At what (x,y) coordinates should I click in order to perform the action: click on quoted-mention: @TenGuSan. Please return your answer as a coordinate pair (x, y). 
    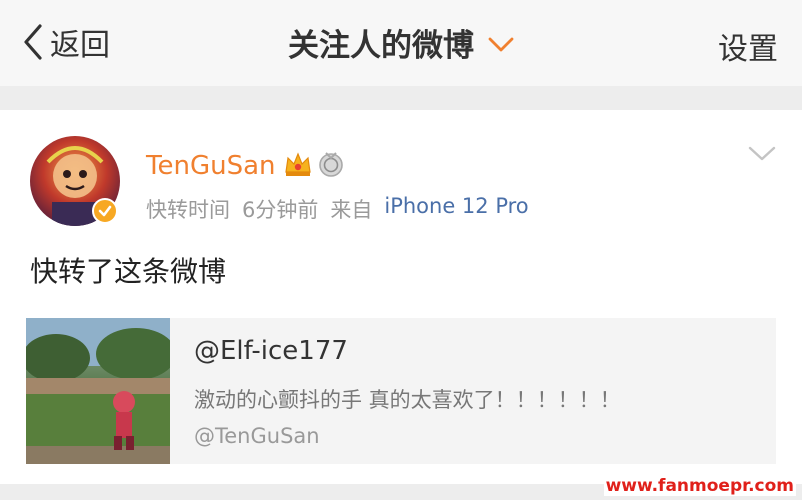
    Looking at the image, I should click on (257, 436).